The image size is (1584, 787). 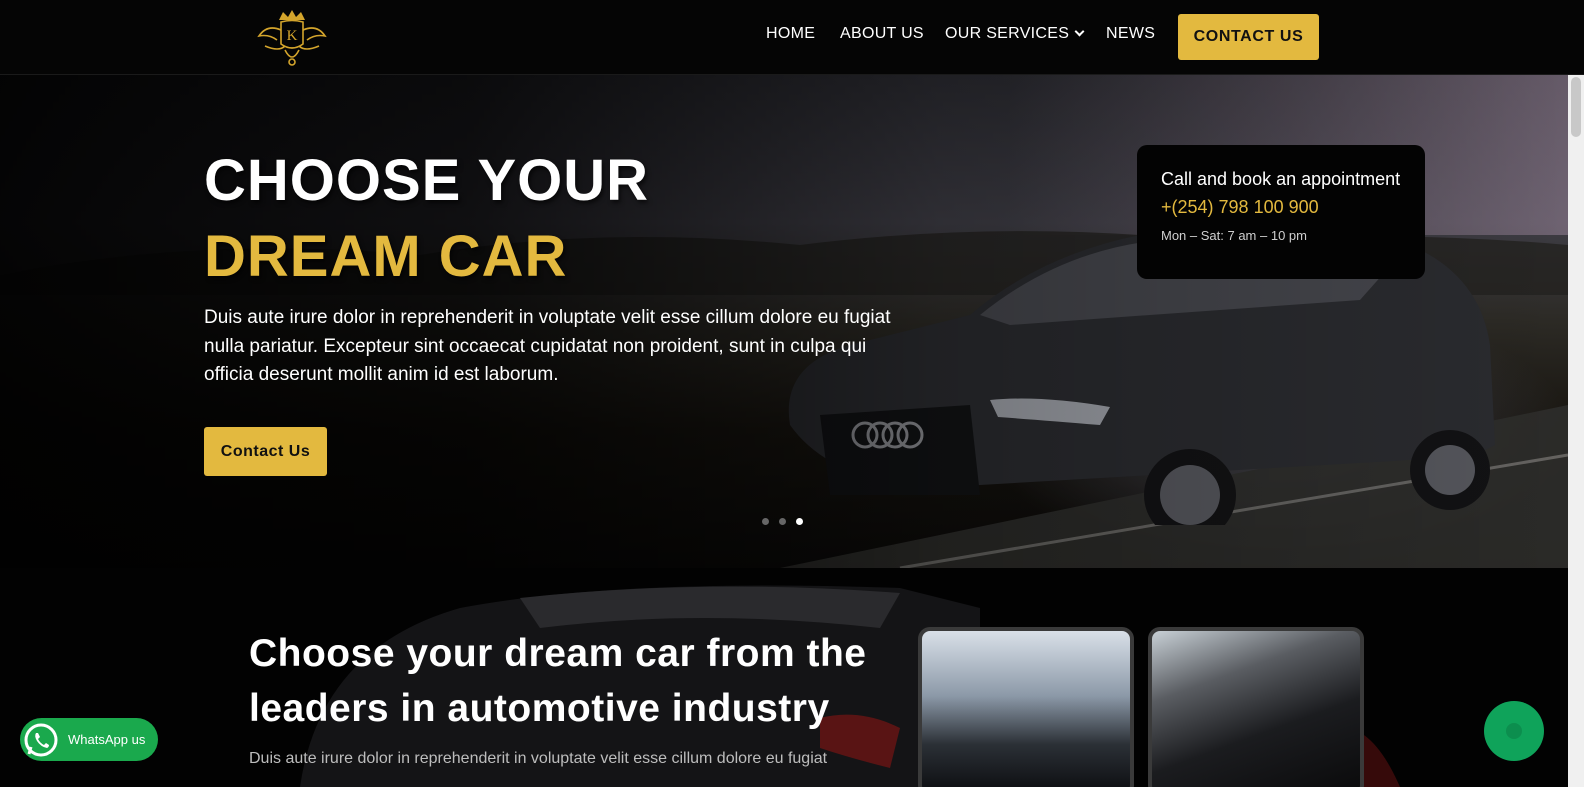 What do you see at coordinates (386, 256) in the screenshot?
I see `hero-title-line2: DREAM CAR` at bounding box center [386, 256].